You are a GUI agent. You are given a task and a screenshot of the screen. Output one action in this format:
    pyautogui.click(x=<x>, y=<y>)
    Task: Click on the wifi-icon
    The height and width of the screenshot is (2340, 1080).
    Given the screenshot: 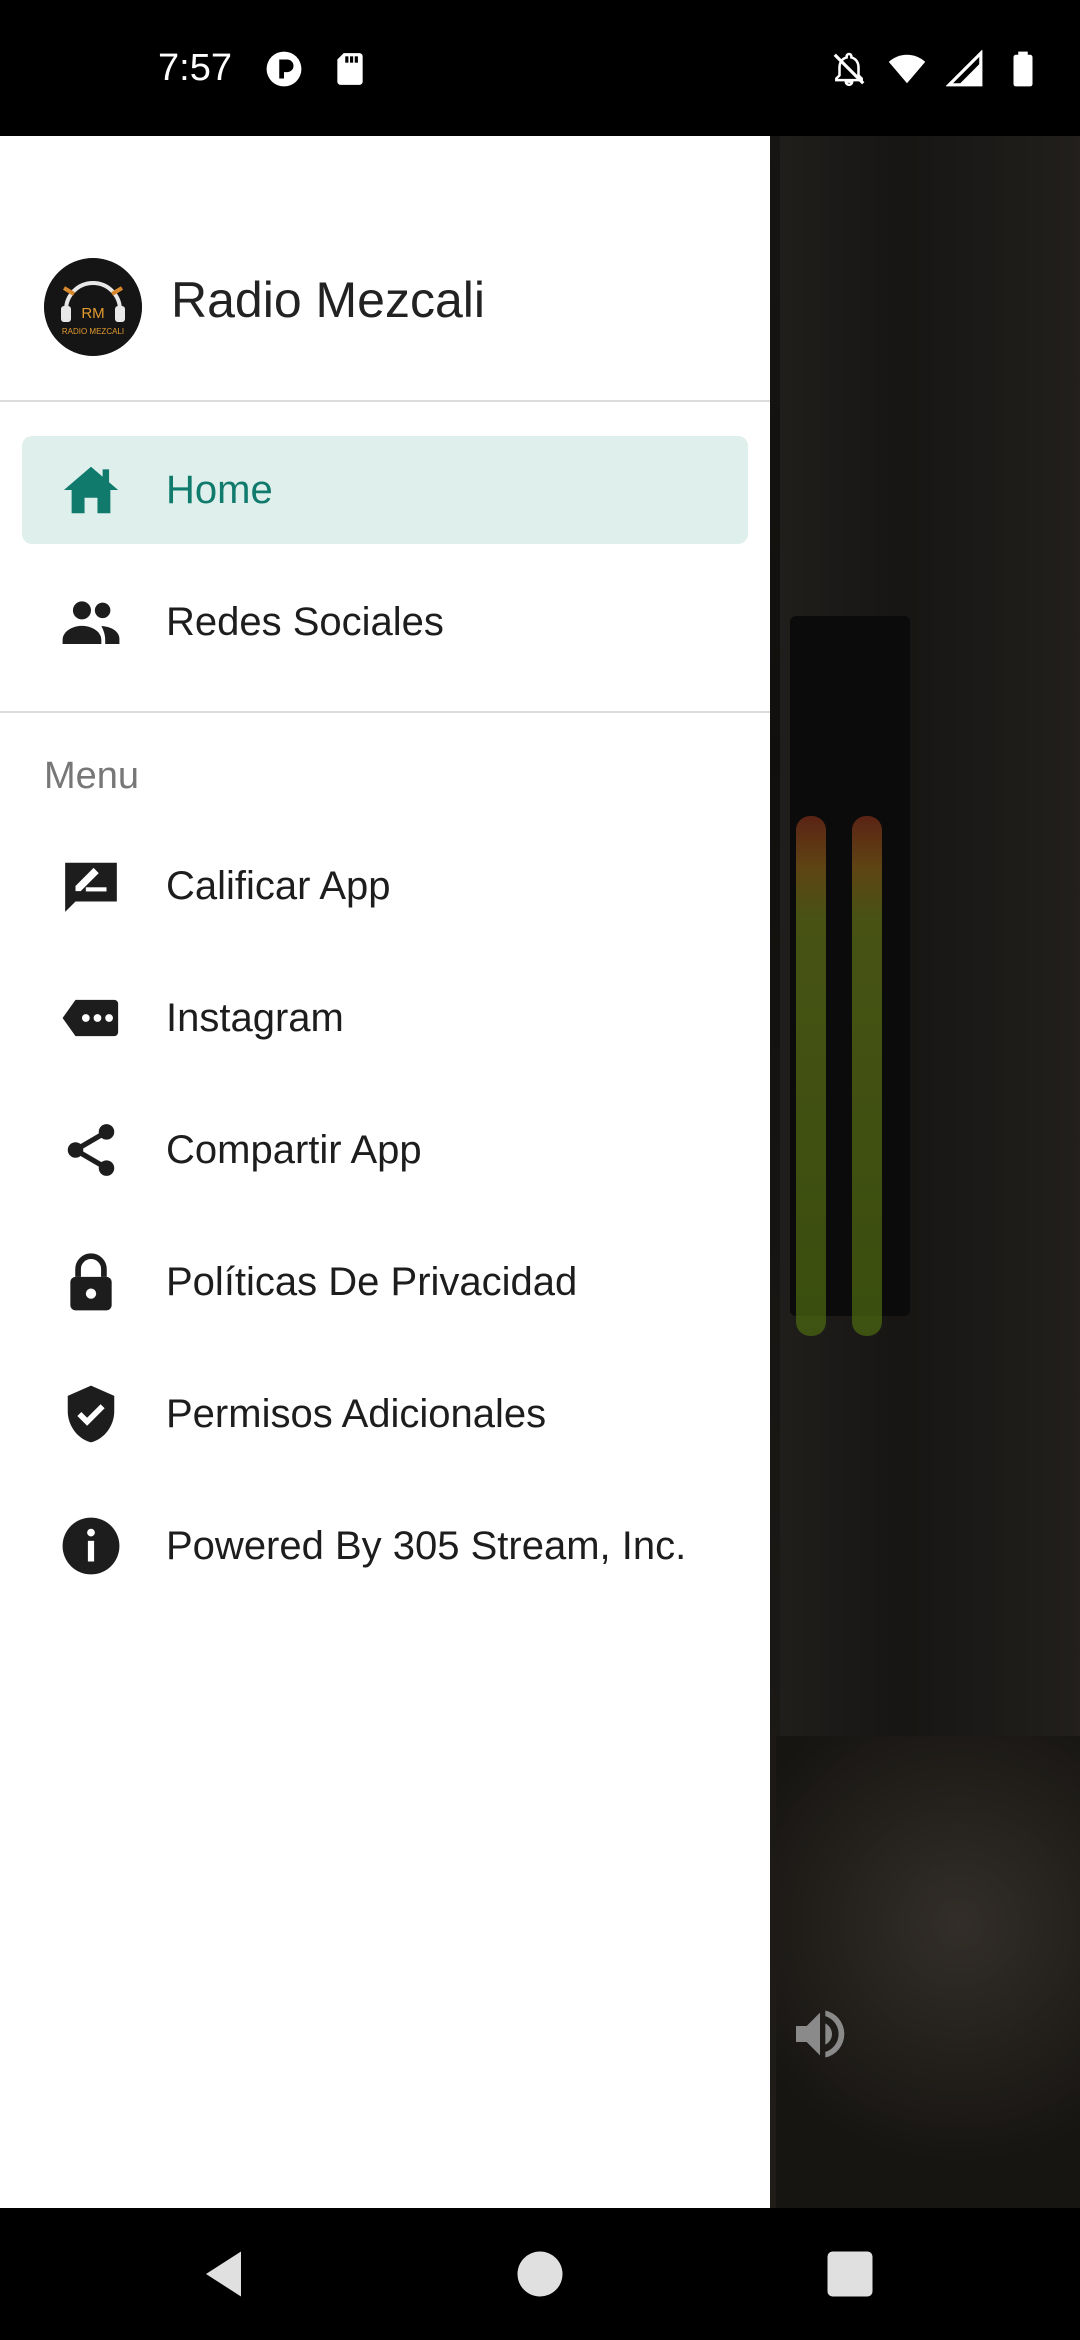 What is the action you would take?
    pyautogui.click(x=907, y=69)
    